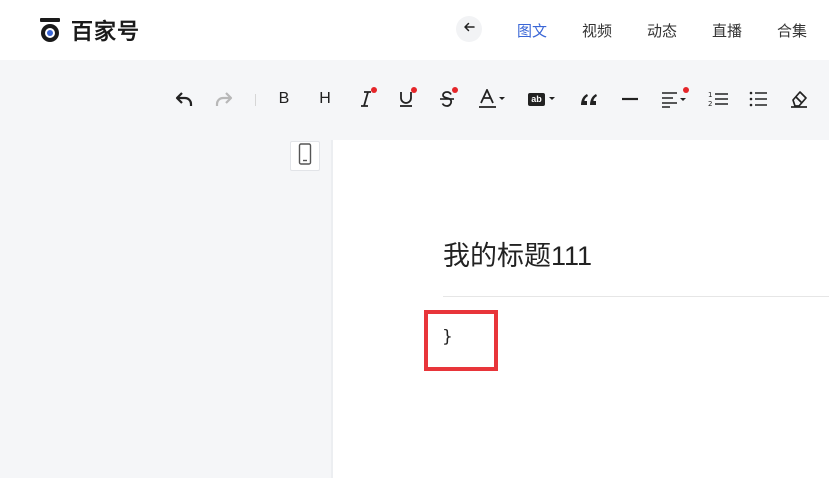 The height and width of the screenshot is (478, 829). I want to click on heading-button: H, so click(325, 99).